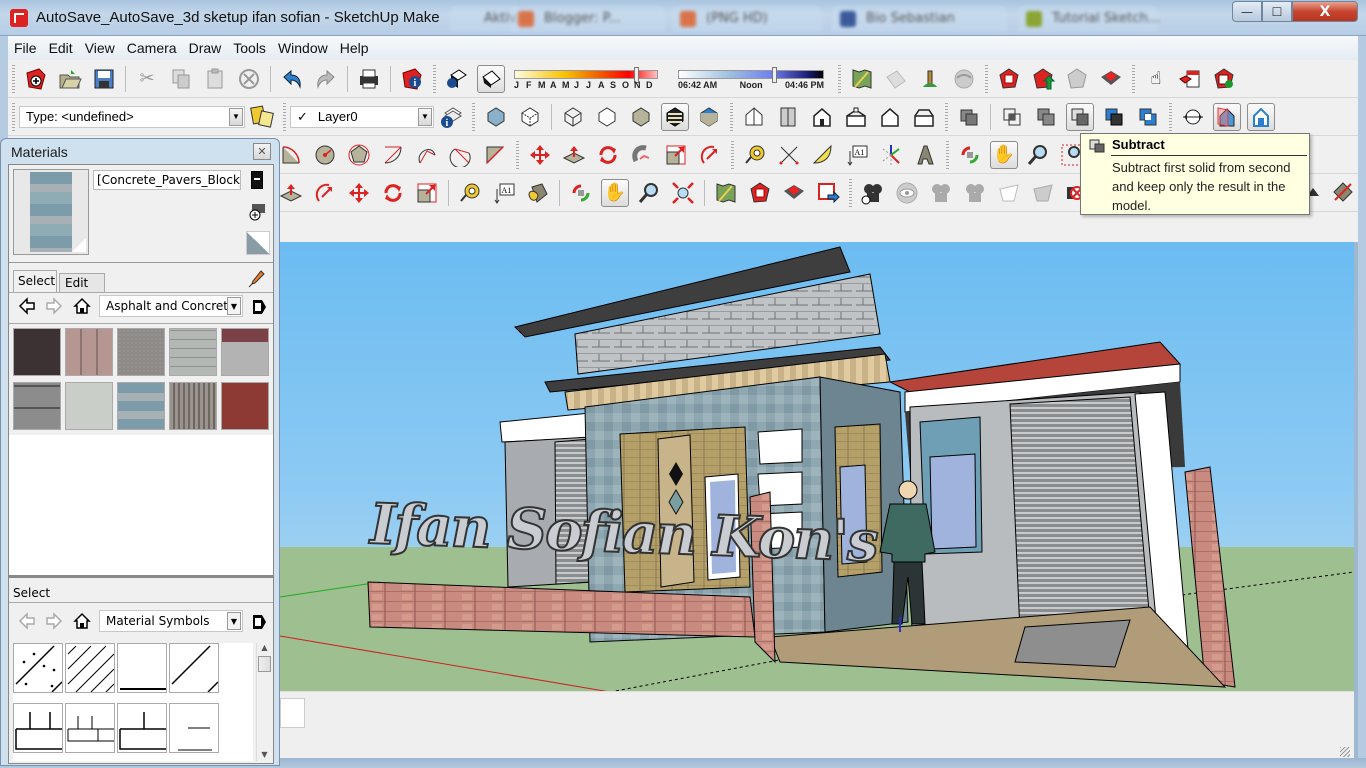  Describe the element at coordinates (726, 193) in the screenshot. I see `add-location-icon` at that location.